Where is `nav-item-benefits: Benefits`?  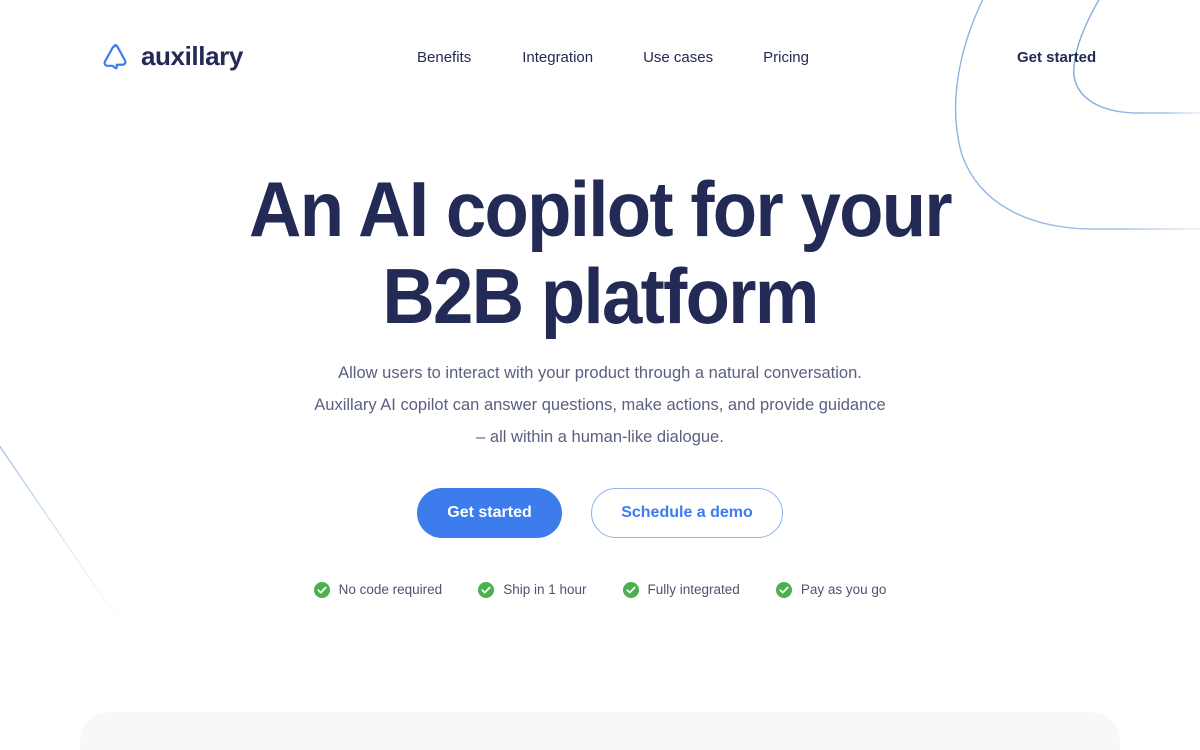
nav-item-benefits: Benefits is located at coordinates (444, 58).